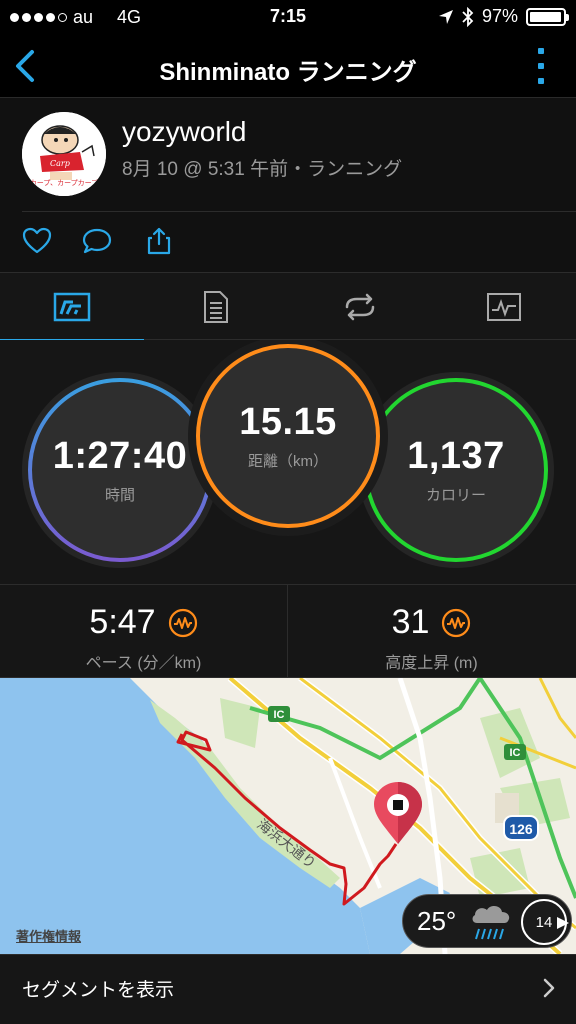  I want to click on calories-stat: 1,137 カロリー, so click(456, 470).